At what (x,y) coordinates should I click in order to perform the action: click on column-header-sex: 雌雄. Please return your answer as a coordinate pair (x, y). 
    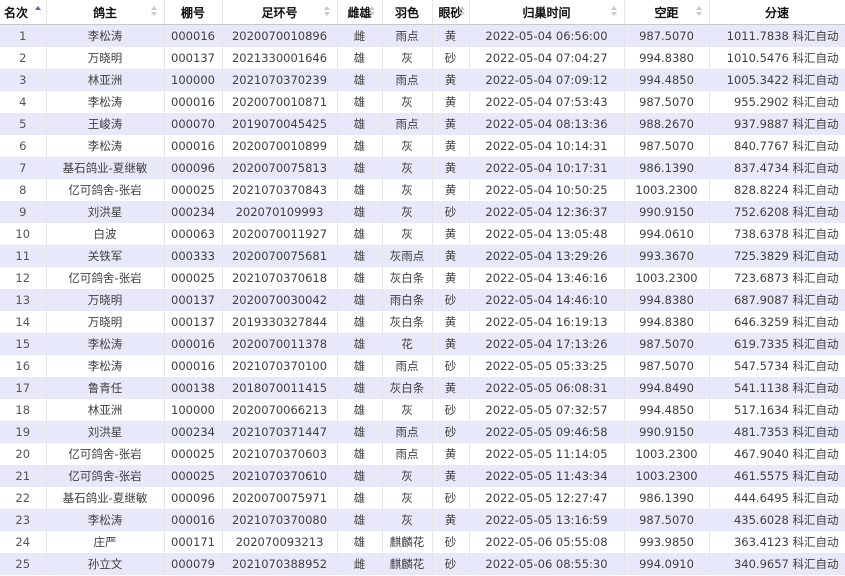
    Looking at the image, I should click on (360, 12).